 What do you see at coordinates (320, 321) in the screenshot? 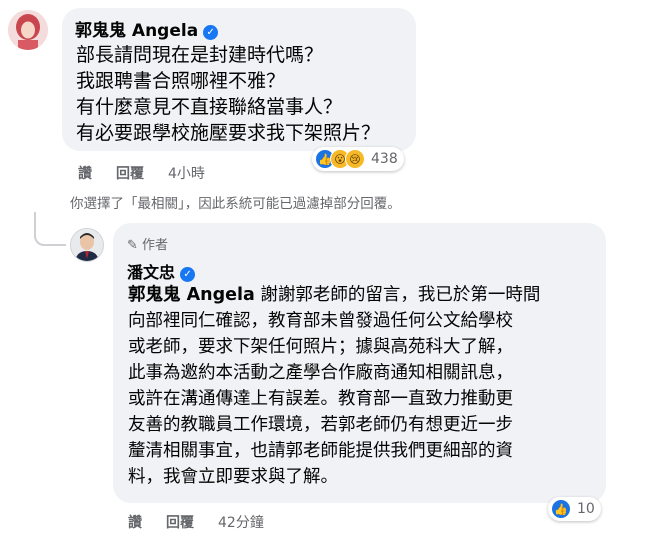
I see `reply-text-line: 向部裡同仁確認，教育部未曾發過任何公文給學校` at bounding box center [320, 321].